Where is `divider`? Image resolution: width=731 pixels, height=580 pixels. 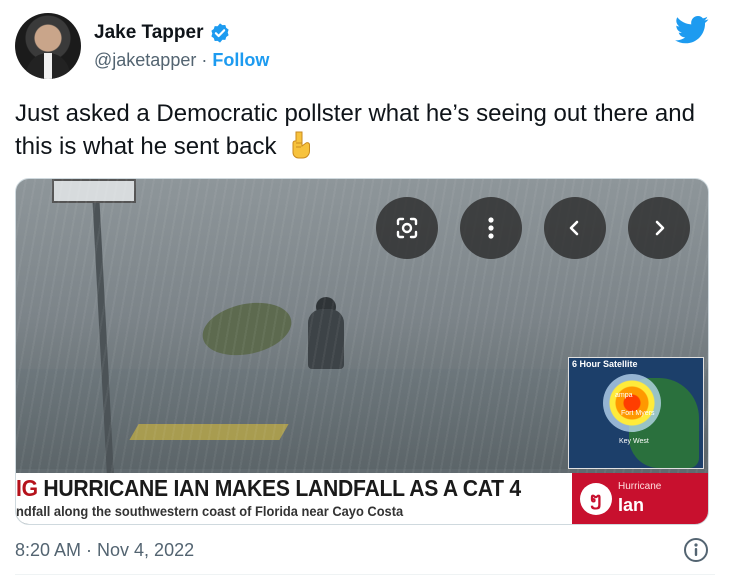
divider is located at coordinates (365, 574).